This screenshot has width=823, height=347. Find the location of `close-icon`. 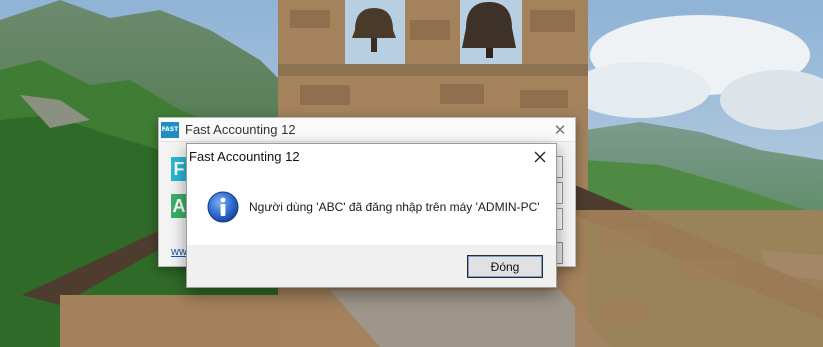

close-icon is located at coordinates (540, 156).